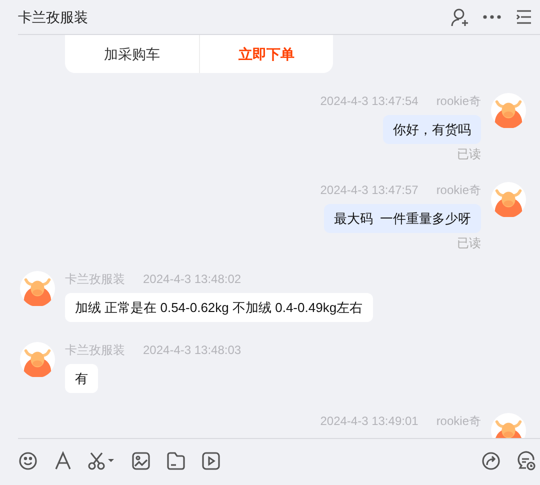 The width and height of the screenshot is (540, 485). What do you see at coordinates (192, 279) in the screenshot?
I see `message-time: 2024-4-3 13:48:02` at bounding box center [192, 279].